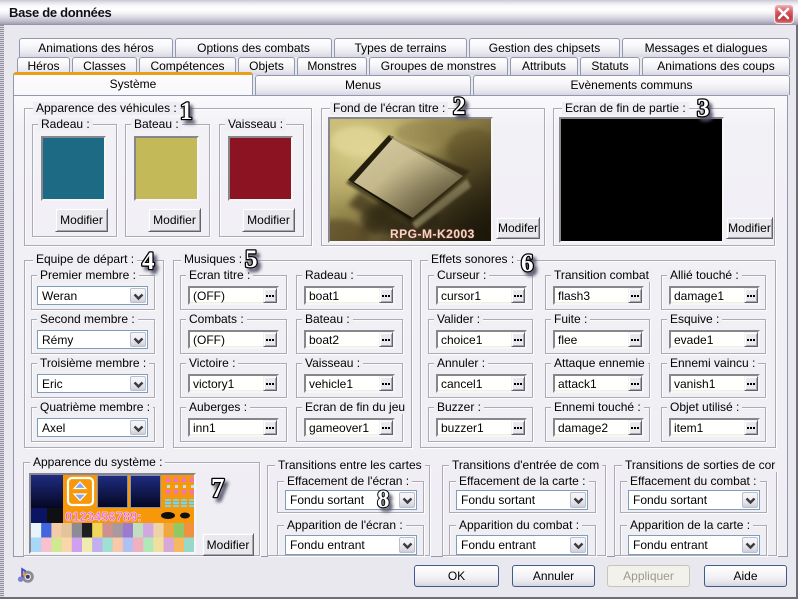  What do you see at coordinates (251, 259) in the screenshot?
I see `svg-text: 5` at bounding box center [251, 259].